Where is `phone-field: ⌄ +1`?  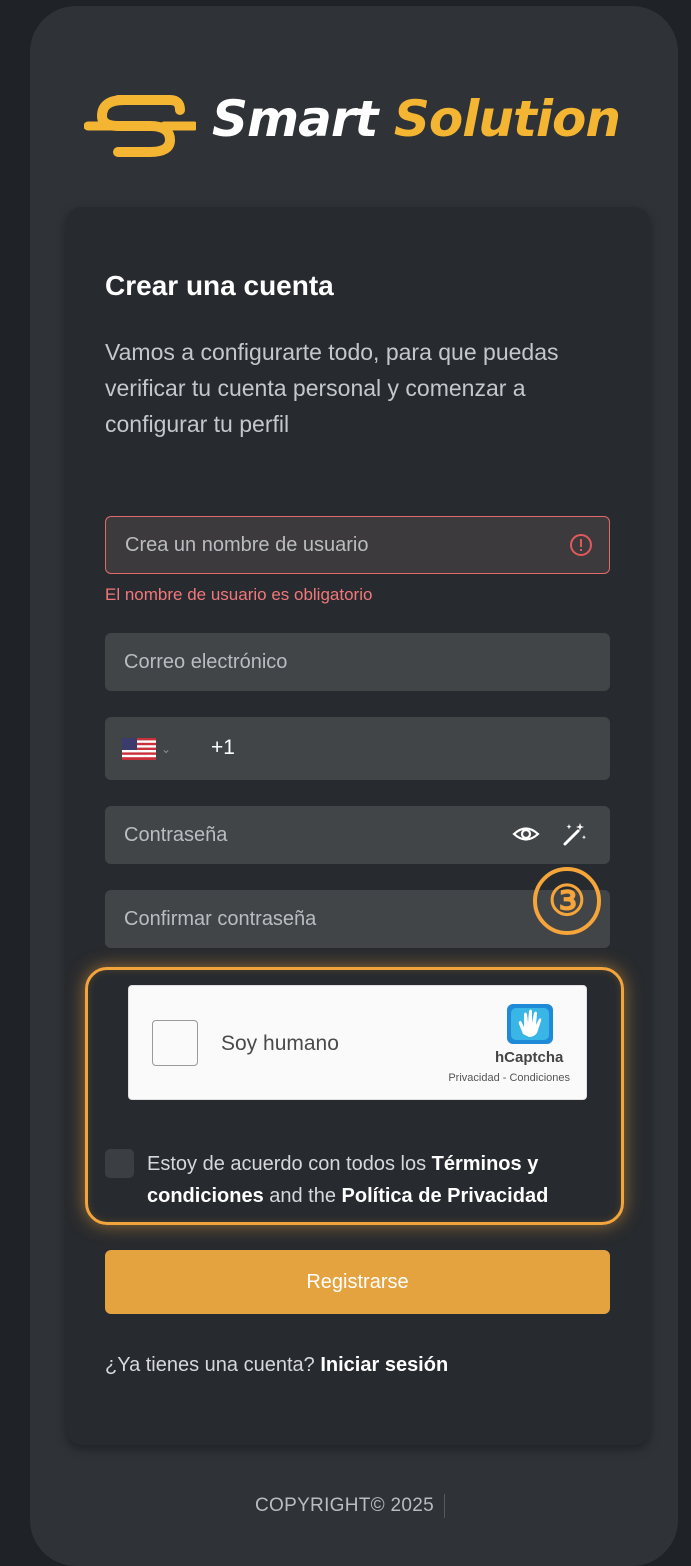
phone-field: ⌄ +1 is located at coordinates (357, 748).